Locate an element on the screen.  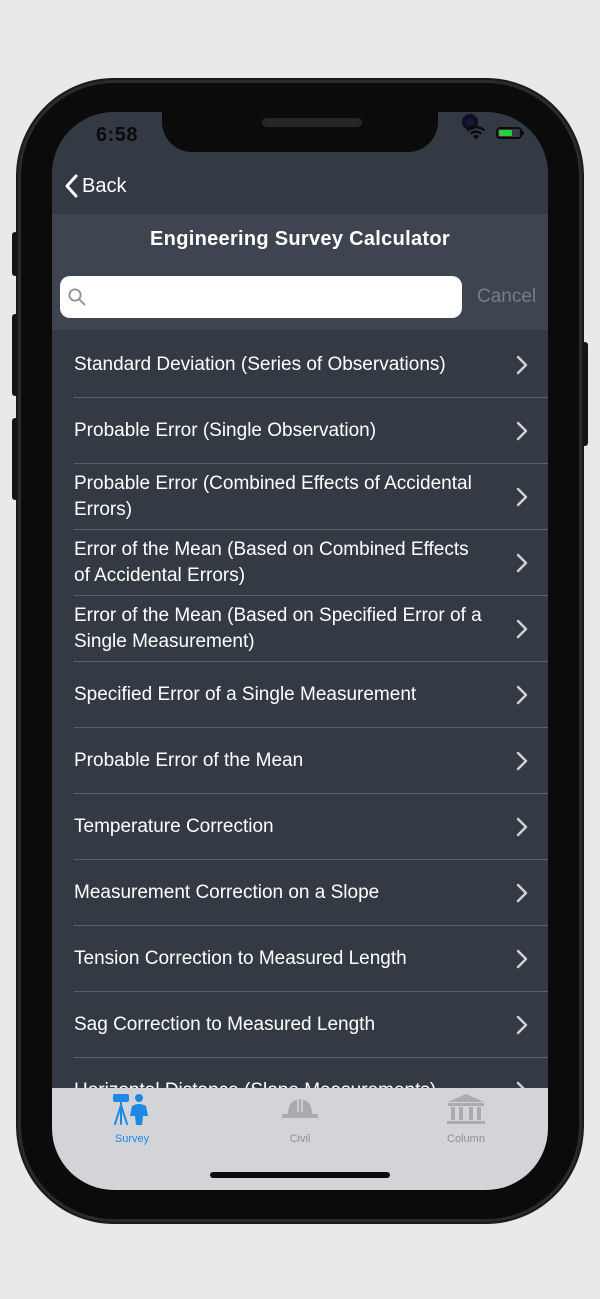
battery-level is located at coordinates (506, 133).